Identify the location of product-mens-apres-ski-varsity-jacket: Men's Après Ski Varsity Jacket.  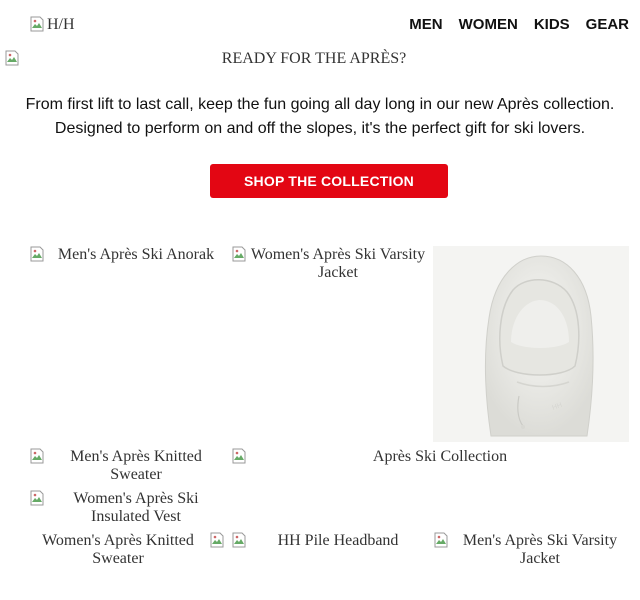
(531, 550).